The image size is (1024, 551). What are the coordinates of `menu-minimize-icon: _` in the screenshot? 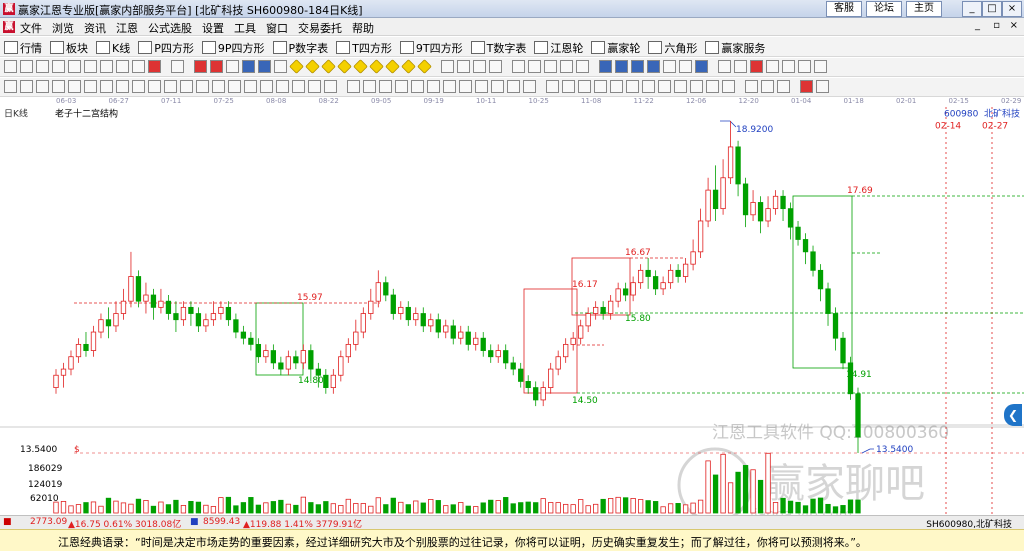 It's located at (977, 25).